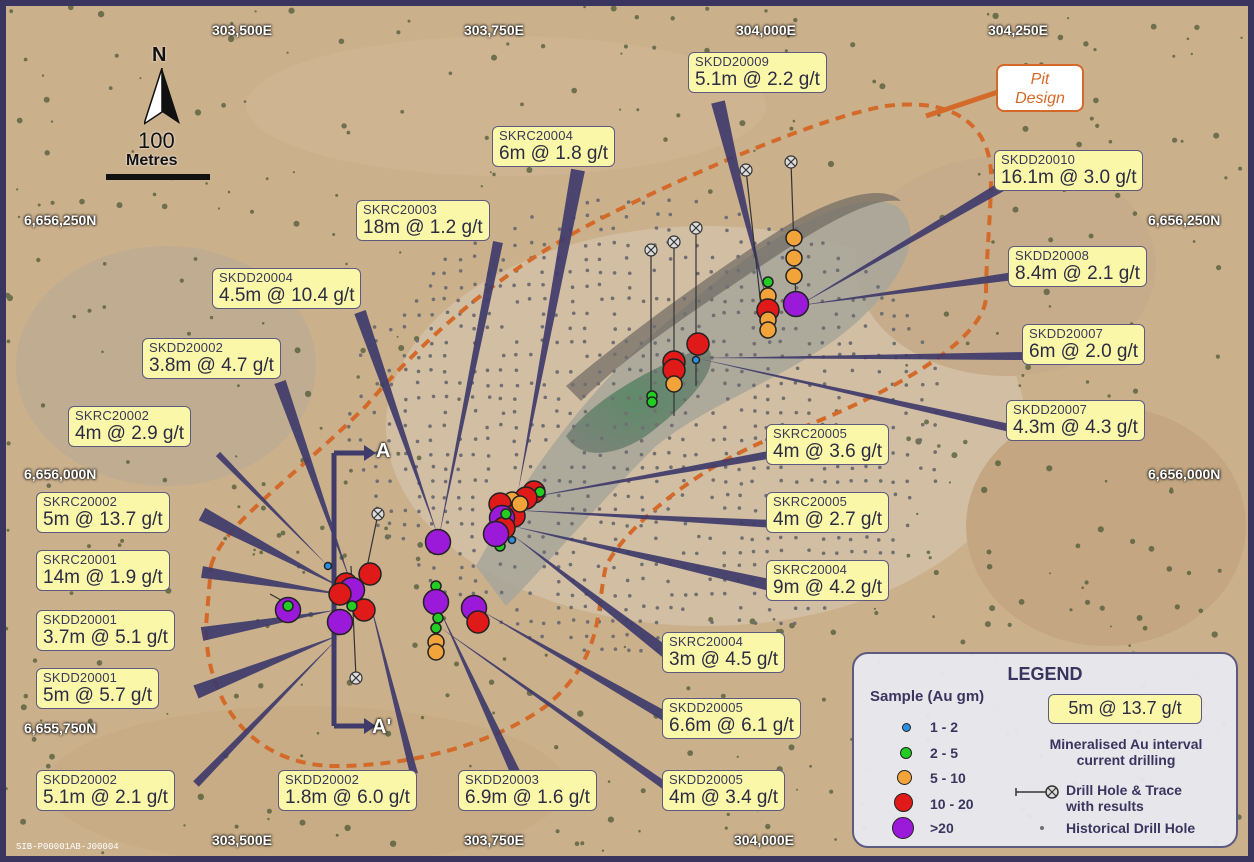  I want to click on intercept-label: SKDD20007 4.3m @ 4.3 g/t, so click(1075, 420).